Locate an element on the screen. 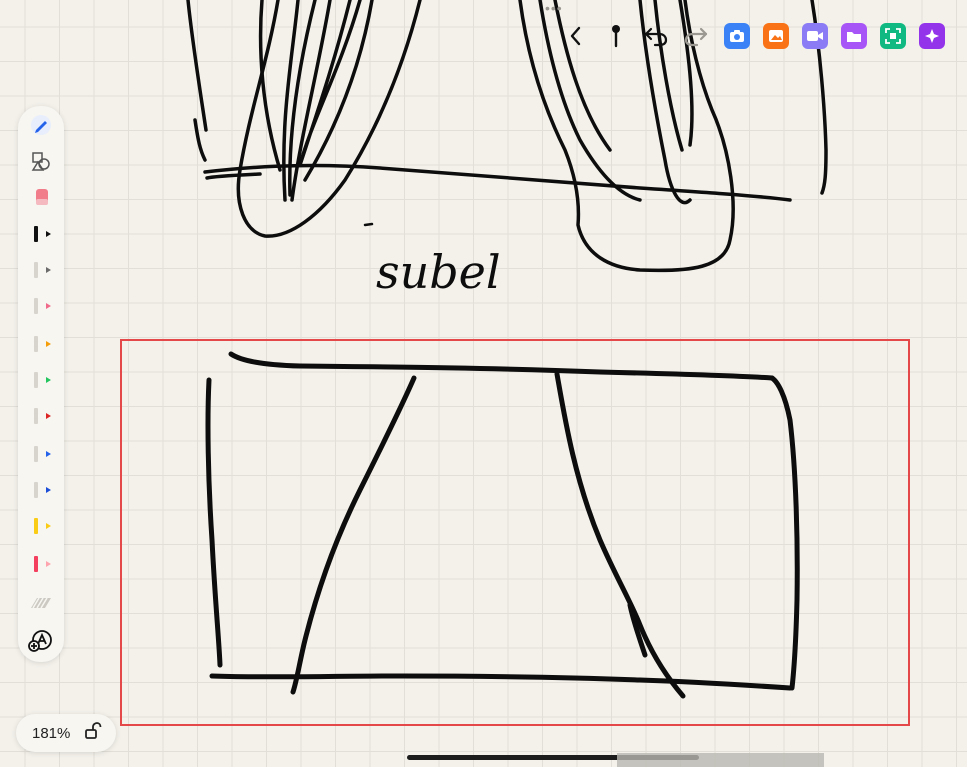 Image resolution: width=967 pixels, height=767 pixels. highlighter-yellow is located at coordinates (37, 527).